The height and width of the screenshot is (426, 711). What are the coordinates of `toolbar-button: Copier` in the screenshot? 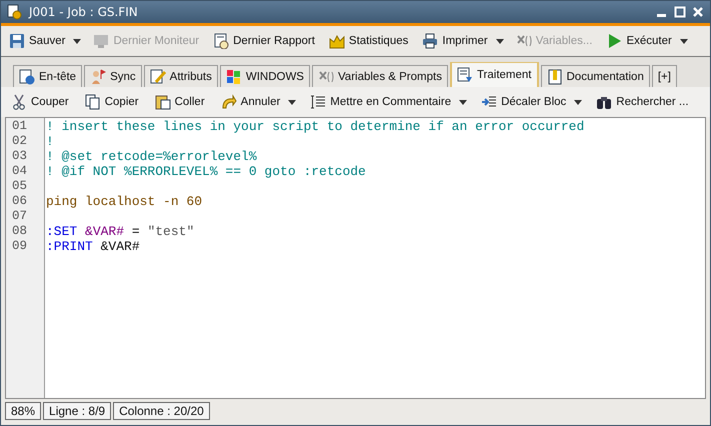 It's located at (111, 102).